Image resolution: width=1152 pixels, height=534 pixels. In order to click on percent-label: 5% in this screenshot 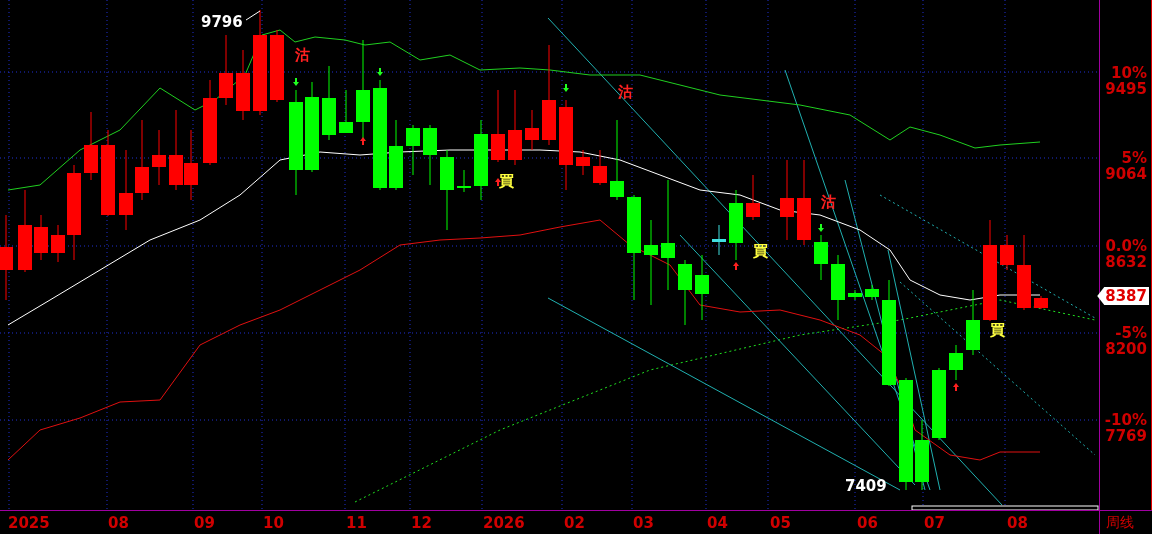, I will do `click(1134, 158)`.